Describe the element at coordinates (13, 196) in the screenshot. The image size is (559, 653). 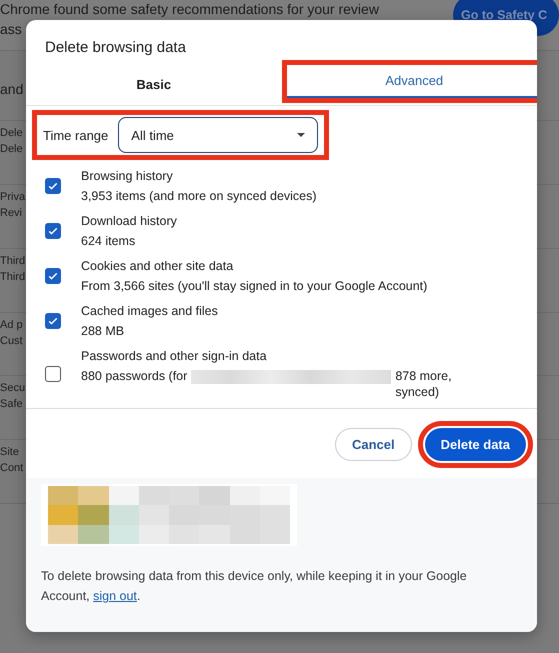
I see `setting-title: Priva` at that location.